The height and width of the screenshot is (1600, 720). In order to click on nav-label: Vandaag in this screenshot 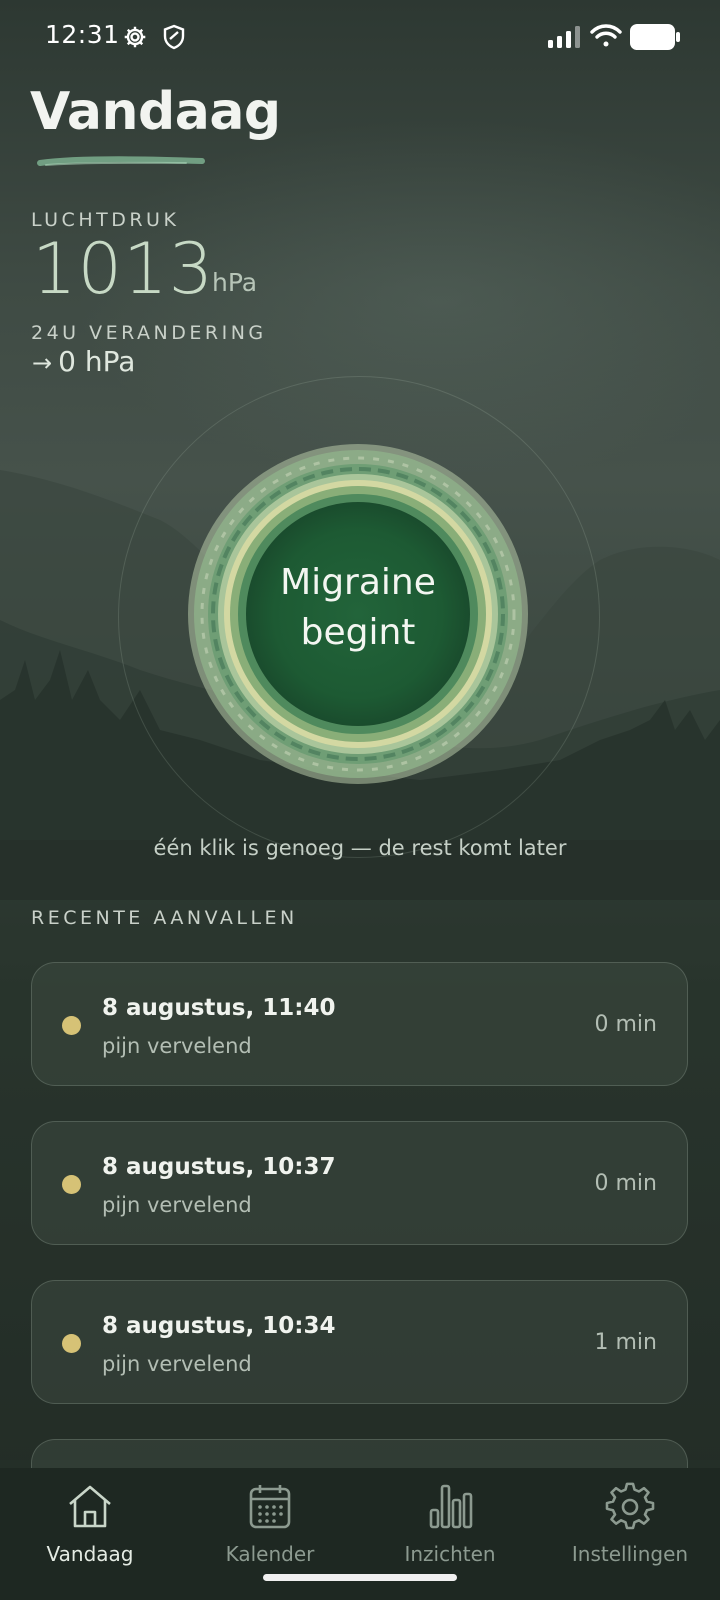, I will do `click(90, 1554)`.